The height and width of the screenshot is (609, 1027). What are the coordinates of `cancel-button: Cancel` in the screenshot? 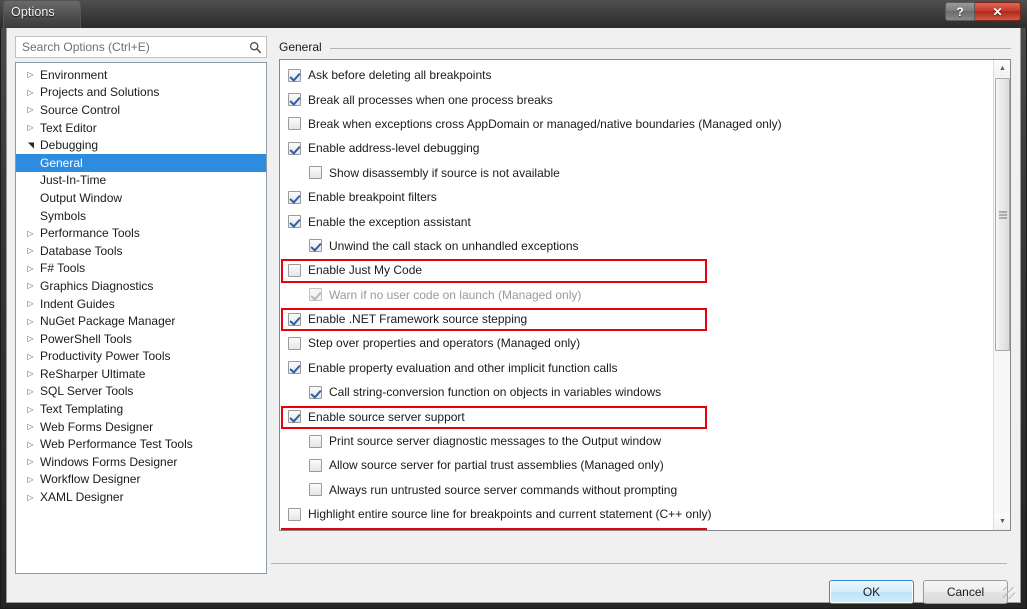 It's located at (965, 592).